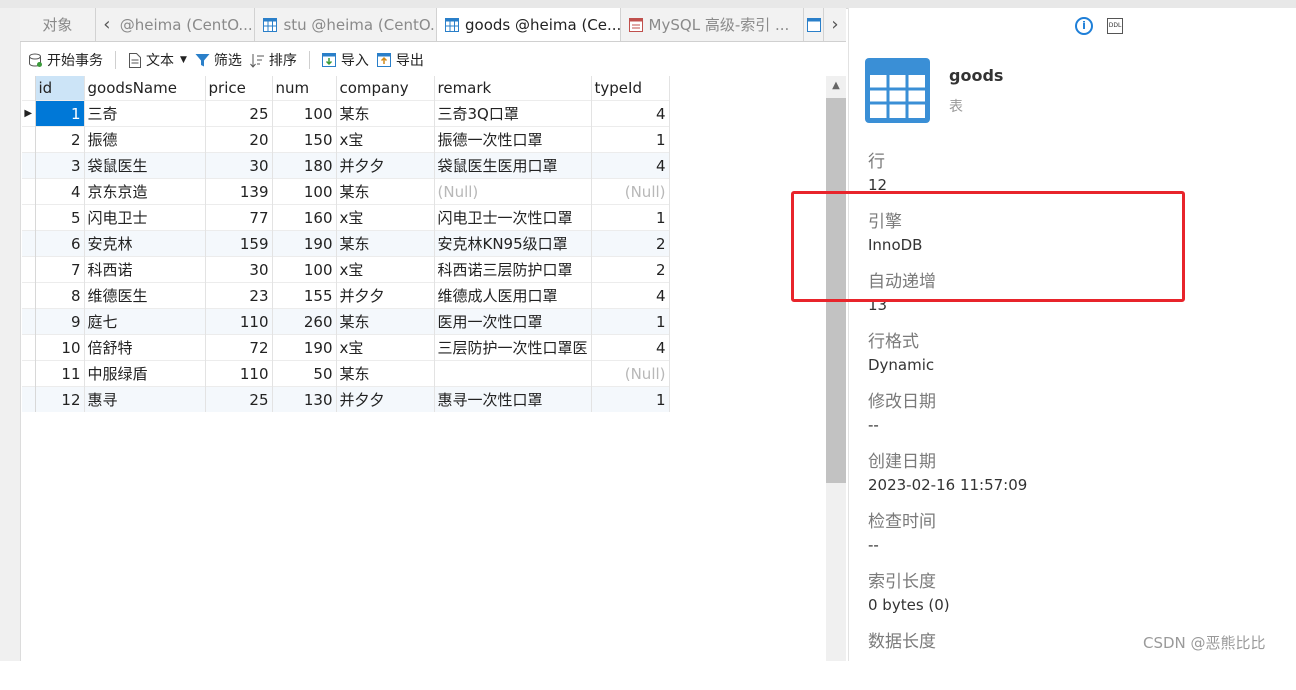 The image size is (1296, 690). Describe the element at coordinates (346, 373) in the screenshot. I see `table-row: 11 中服绿盾 110 50 某东 (Null)` at that location.